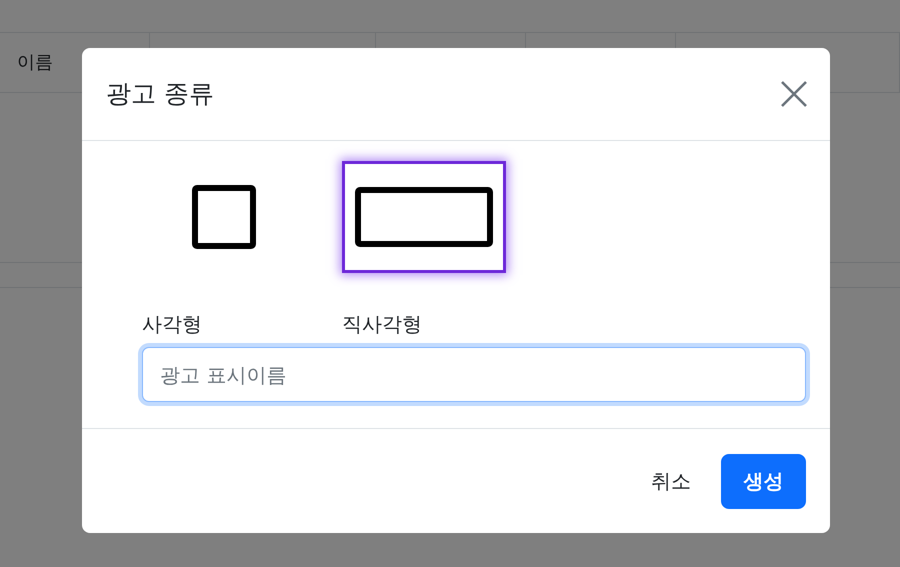  I want to click on cancel-button: 취소, so click(671, 481).